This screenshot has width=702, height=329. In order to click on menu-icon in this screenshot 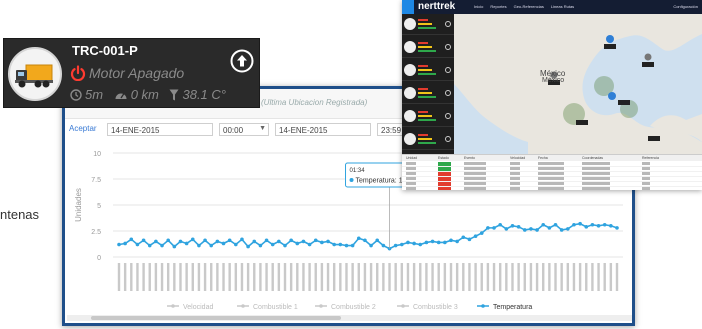, I will do `click(408, 7)`.